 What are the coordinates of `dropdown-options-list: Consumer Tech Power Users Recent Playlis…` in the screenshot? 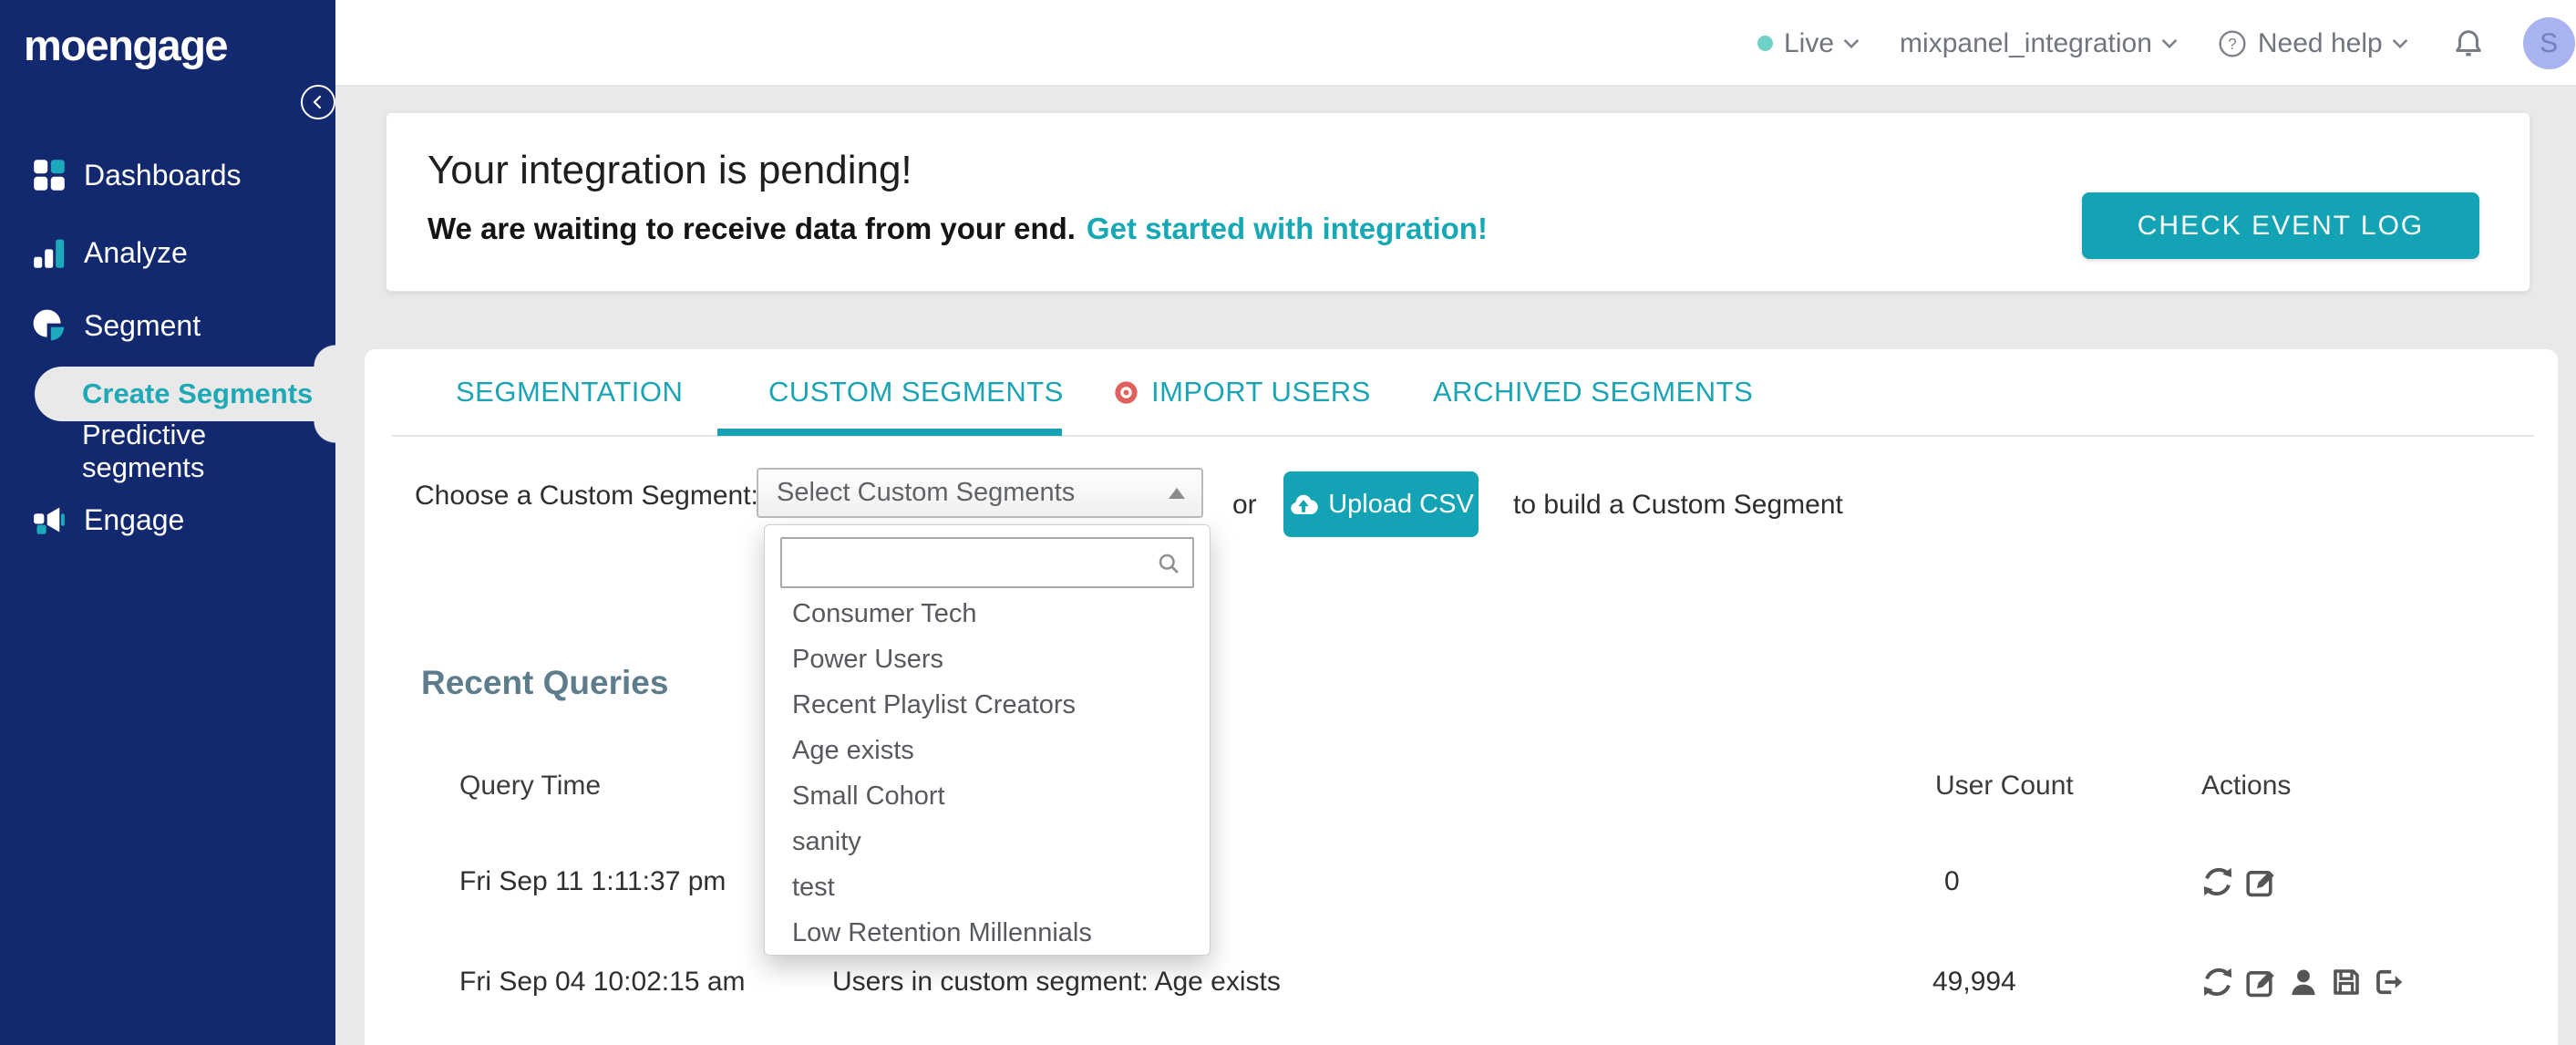 It's located at (987, 773).